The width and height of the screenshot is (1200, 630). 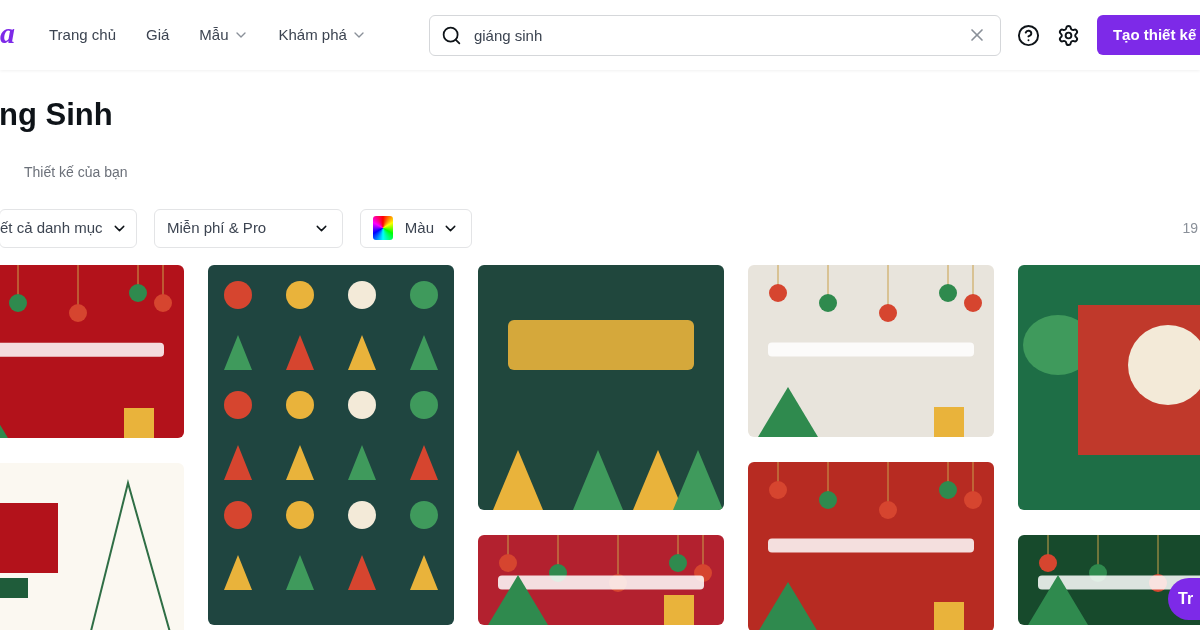 I want to click on tab: Thiết kế của bạn, so click(x=76, y=172).